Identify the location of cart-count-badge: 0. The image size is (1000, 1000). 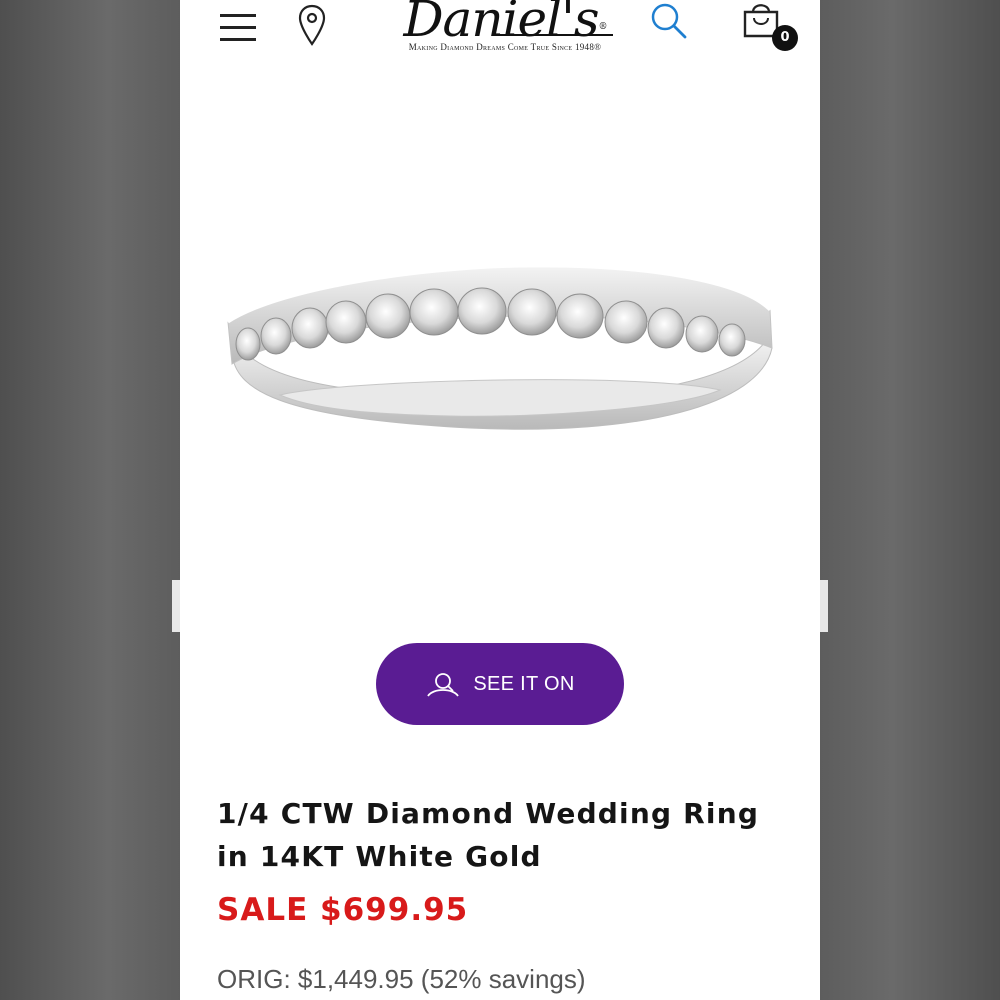
(785, 38).